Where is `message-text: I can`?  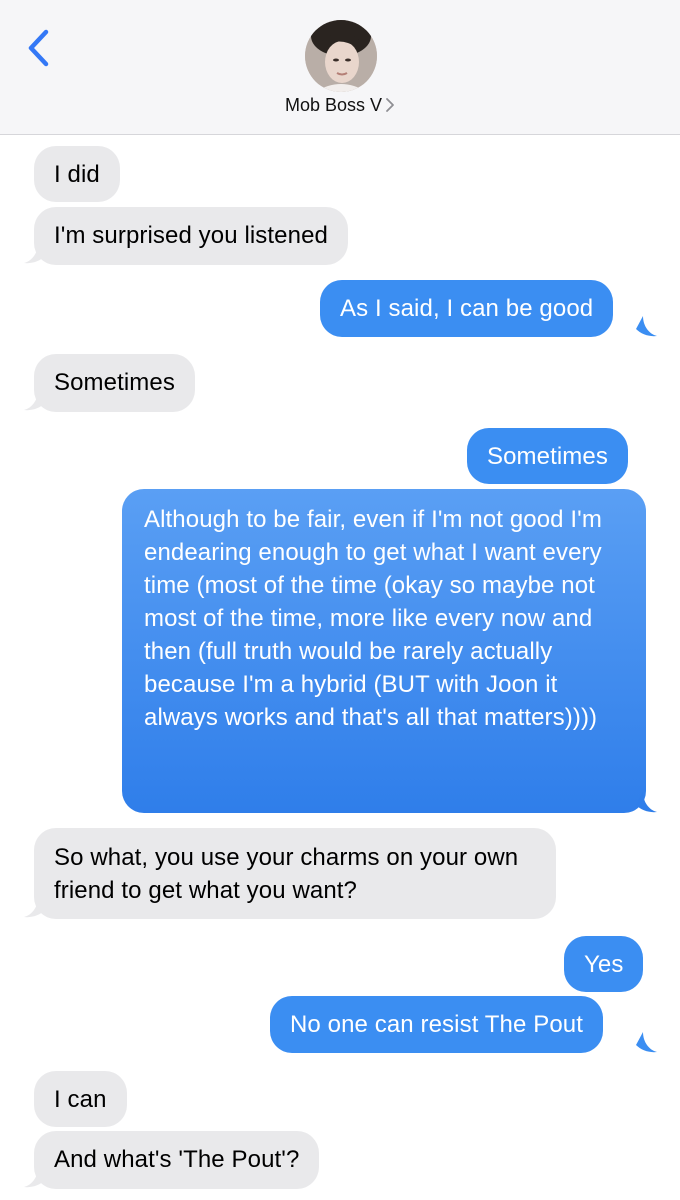 message-text: I can is located at coordinates (80, 1099).